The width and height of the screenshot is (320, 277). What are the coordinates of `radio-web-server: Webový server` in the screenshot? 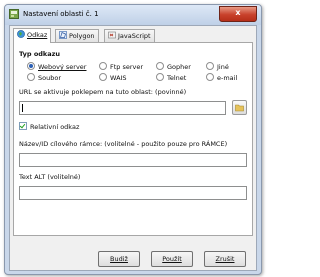 It's located at (56, 66).